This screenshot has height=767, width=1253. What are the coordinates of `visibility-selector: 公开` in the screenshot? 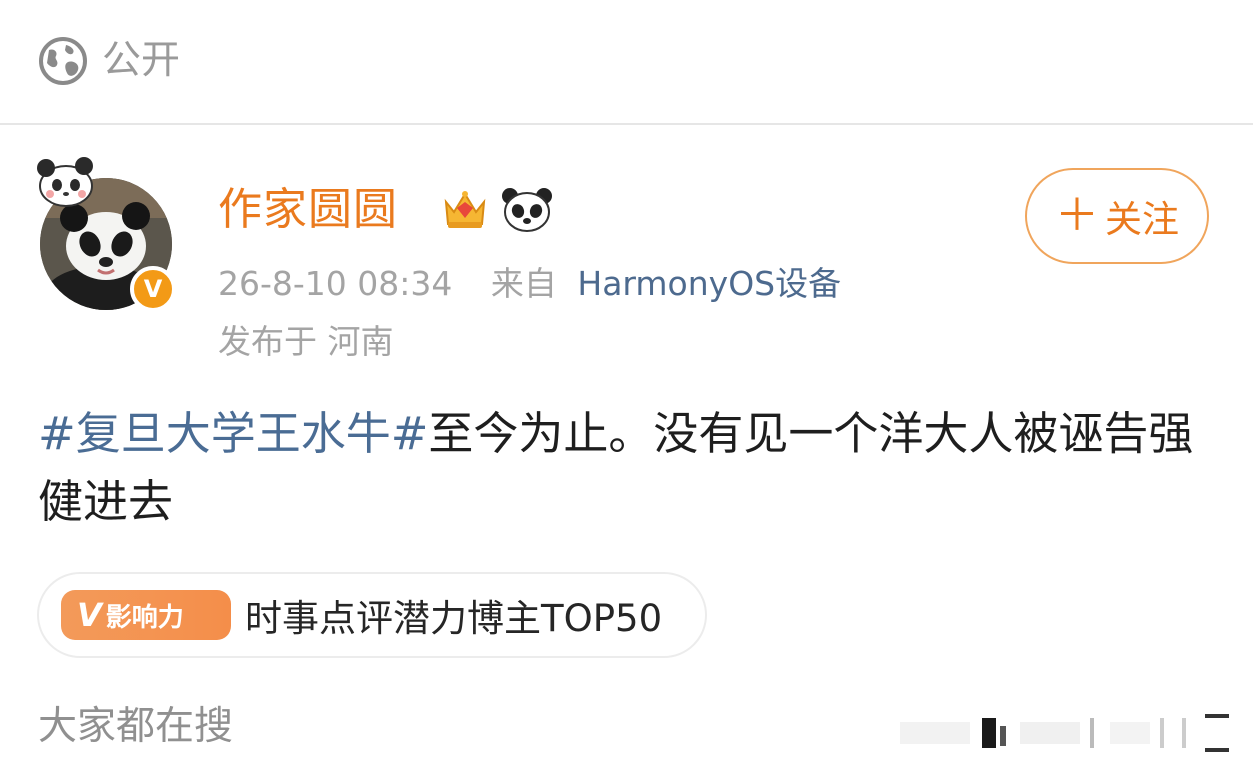 It's located at (109, 61).